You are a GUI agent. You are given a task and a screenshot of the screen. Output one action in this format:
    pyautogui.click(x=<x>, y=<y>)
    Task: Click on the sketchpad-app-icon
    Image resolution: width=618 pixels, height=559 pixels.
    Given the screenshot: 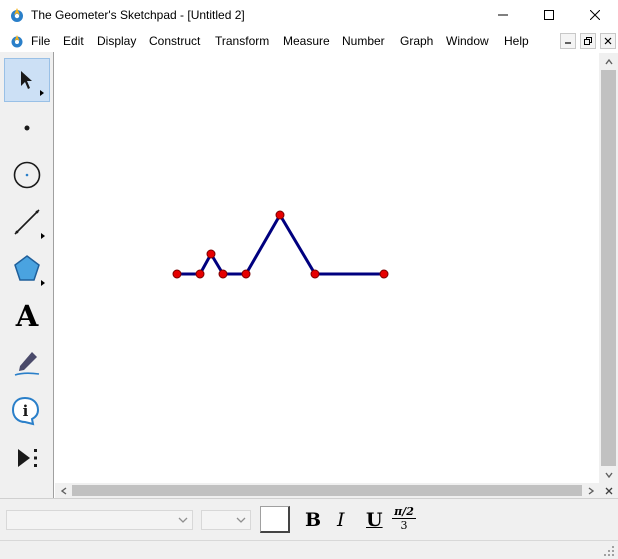 What is the action you would take?
    pyautogui.click(x=17, y=15)
    